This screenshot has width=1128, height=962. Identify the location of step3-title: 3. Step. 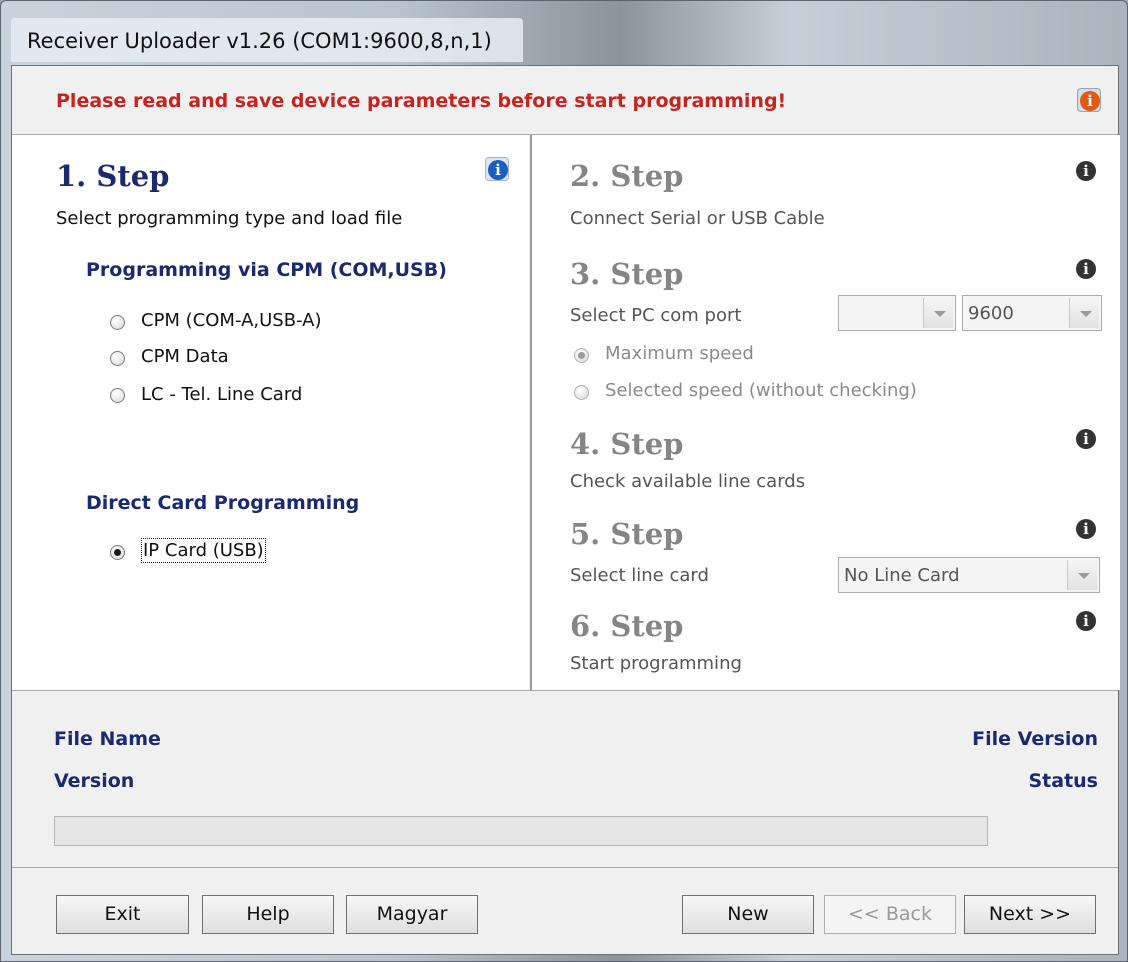
(627, 274).